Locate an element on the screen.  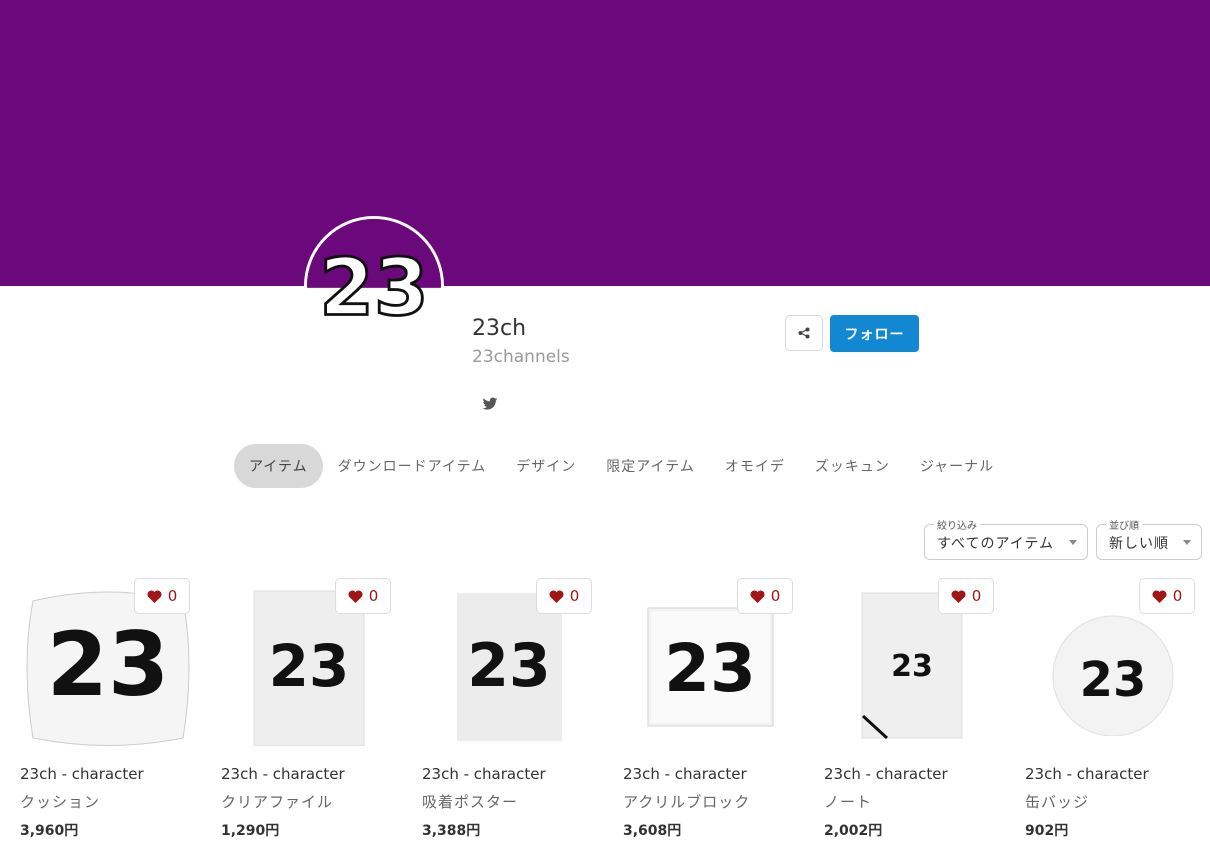
product-type: アクリルブロック is located at coordinates (687, 802).